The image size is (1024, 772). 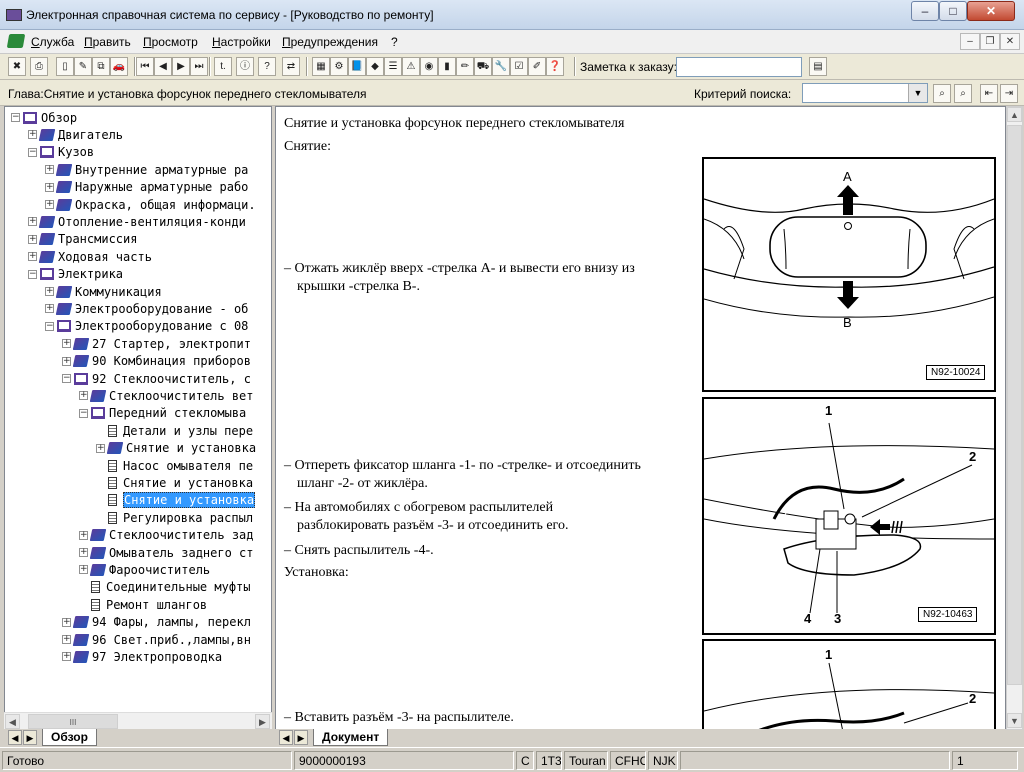 What do you see at coordinates (146, 326) in the screenshot?
I see `tree-item: − Электрооборудование с 08` at bounding box center [146, 326].